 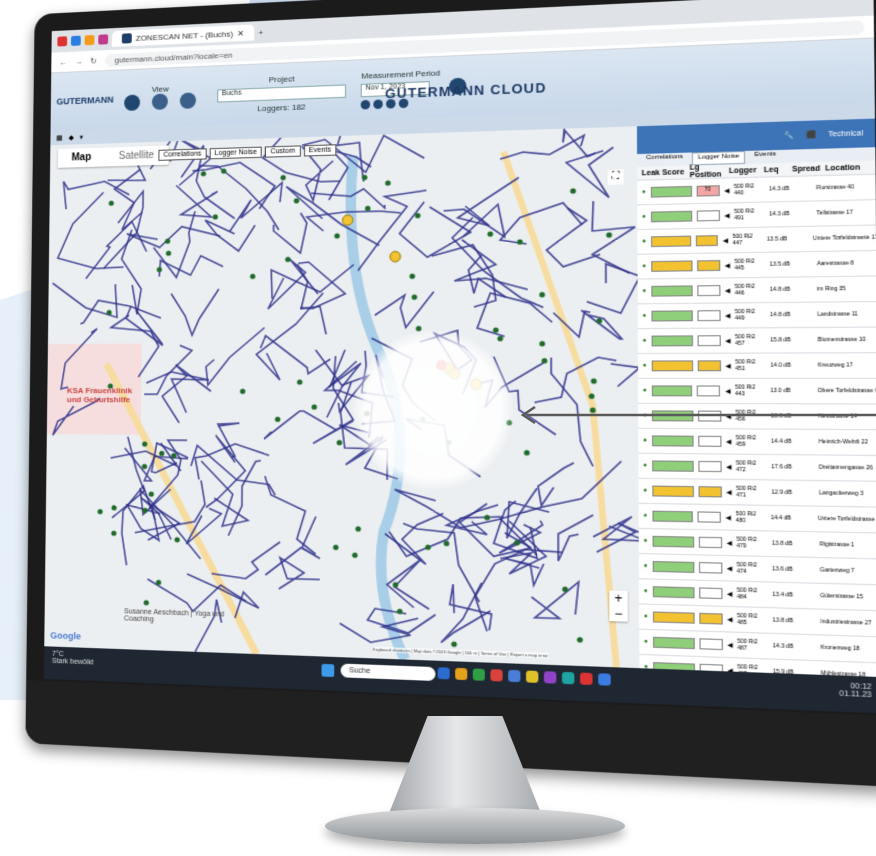 What do you see at coordinates (756, 316) in the screenshot?
I see `table-row: ● ◀ 500 Ri2 449 14.8 dB Landstrasse 11` at bounding box center [756, 316].